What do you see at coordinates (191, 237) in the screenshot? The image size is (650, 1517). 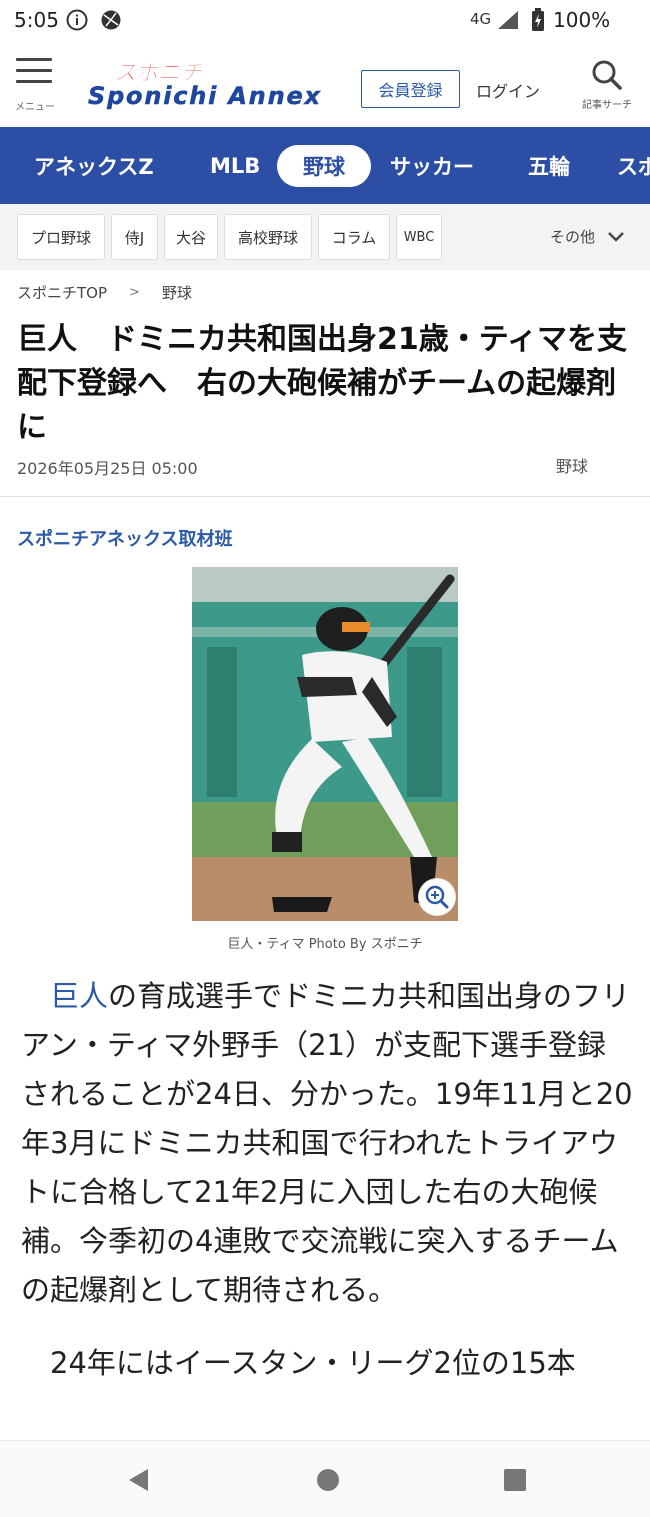 I see `chip-ohtani: 大谷` at bounding box center [191, 237].